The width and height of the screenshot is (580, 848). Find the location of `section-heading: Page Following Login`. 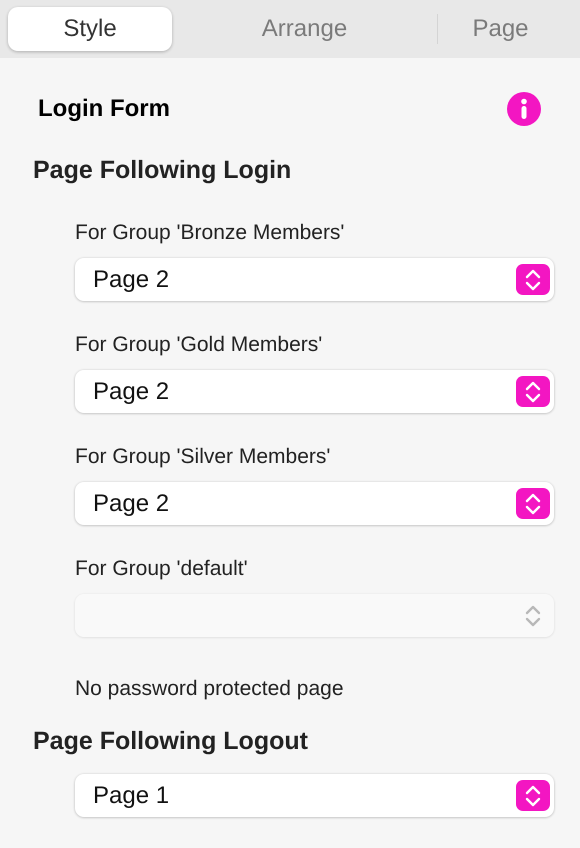

section-heading: Page Following Login is located at coordinates (162, 170).